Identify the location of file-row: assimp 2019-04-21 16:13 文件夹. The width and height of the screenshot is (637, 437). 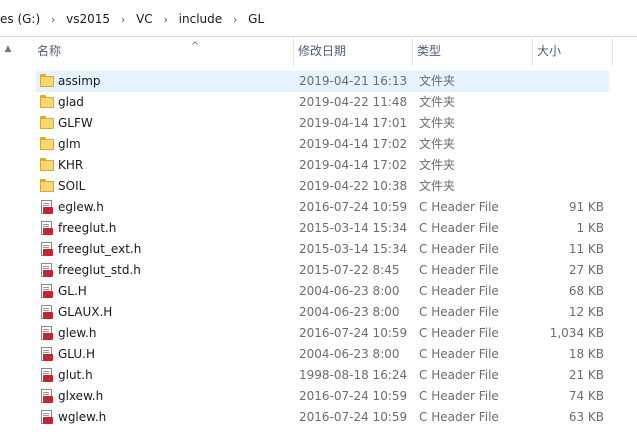
(322, 81).